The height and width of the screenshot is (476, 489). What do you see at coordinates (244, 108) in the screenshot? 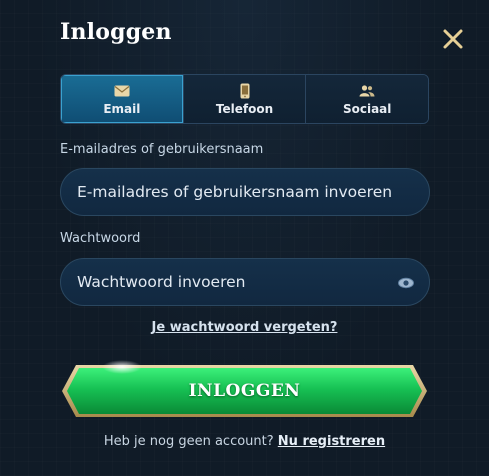
I see `tab-phone-label: Telefoon` at bounding box center [244, 108].